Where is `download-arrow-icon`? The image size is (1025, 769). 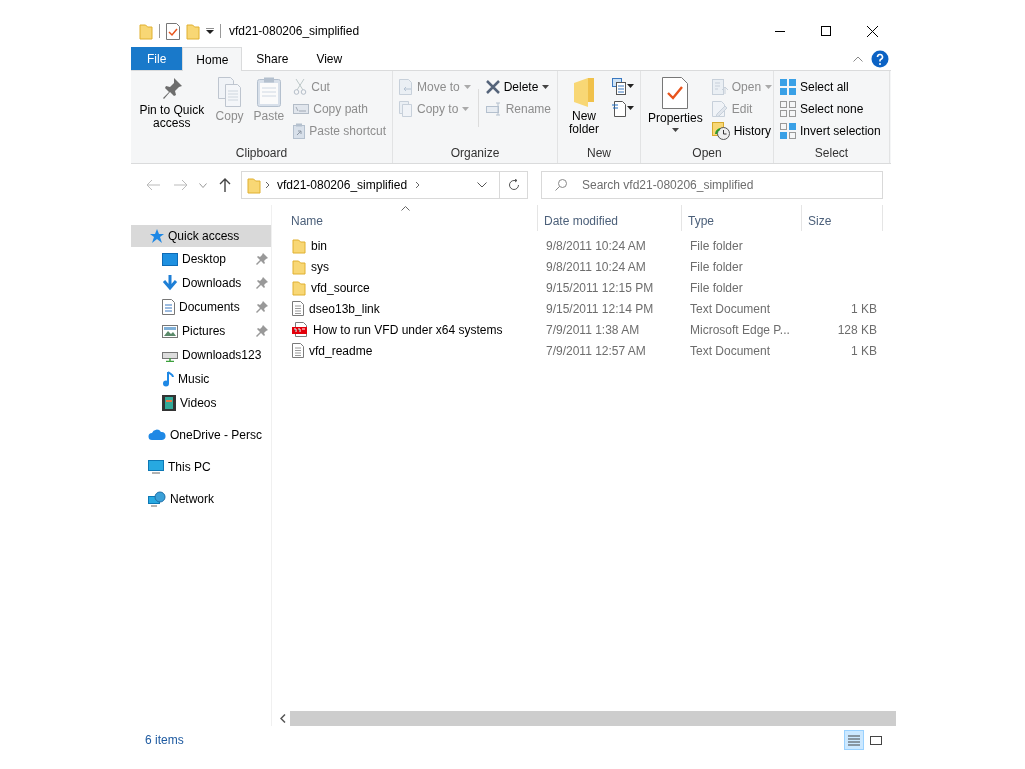
download-arrow-icon is located at coordinates (170, 283).